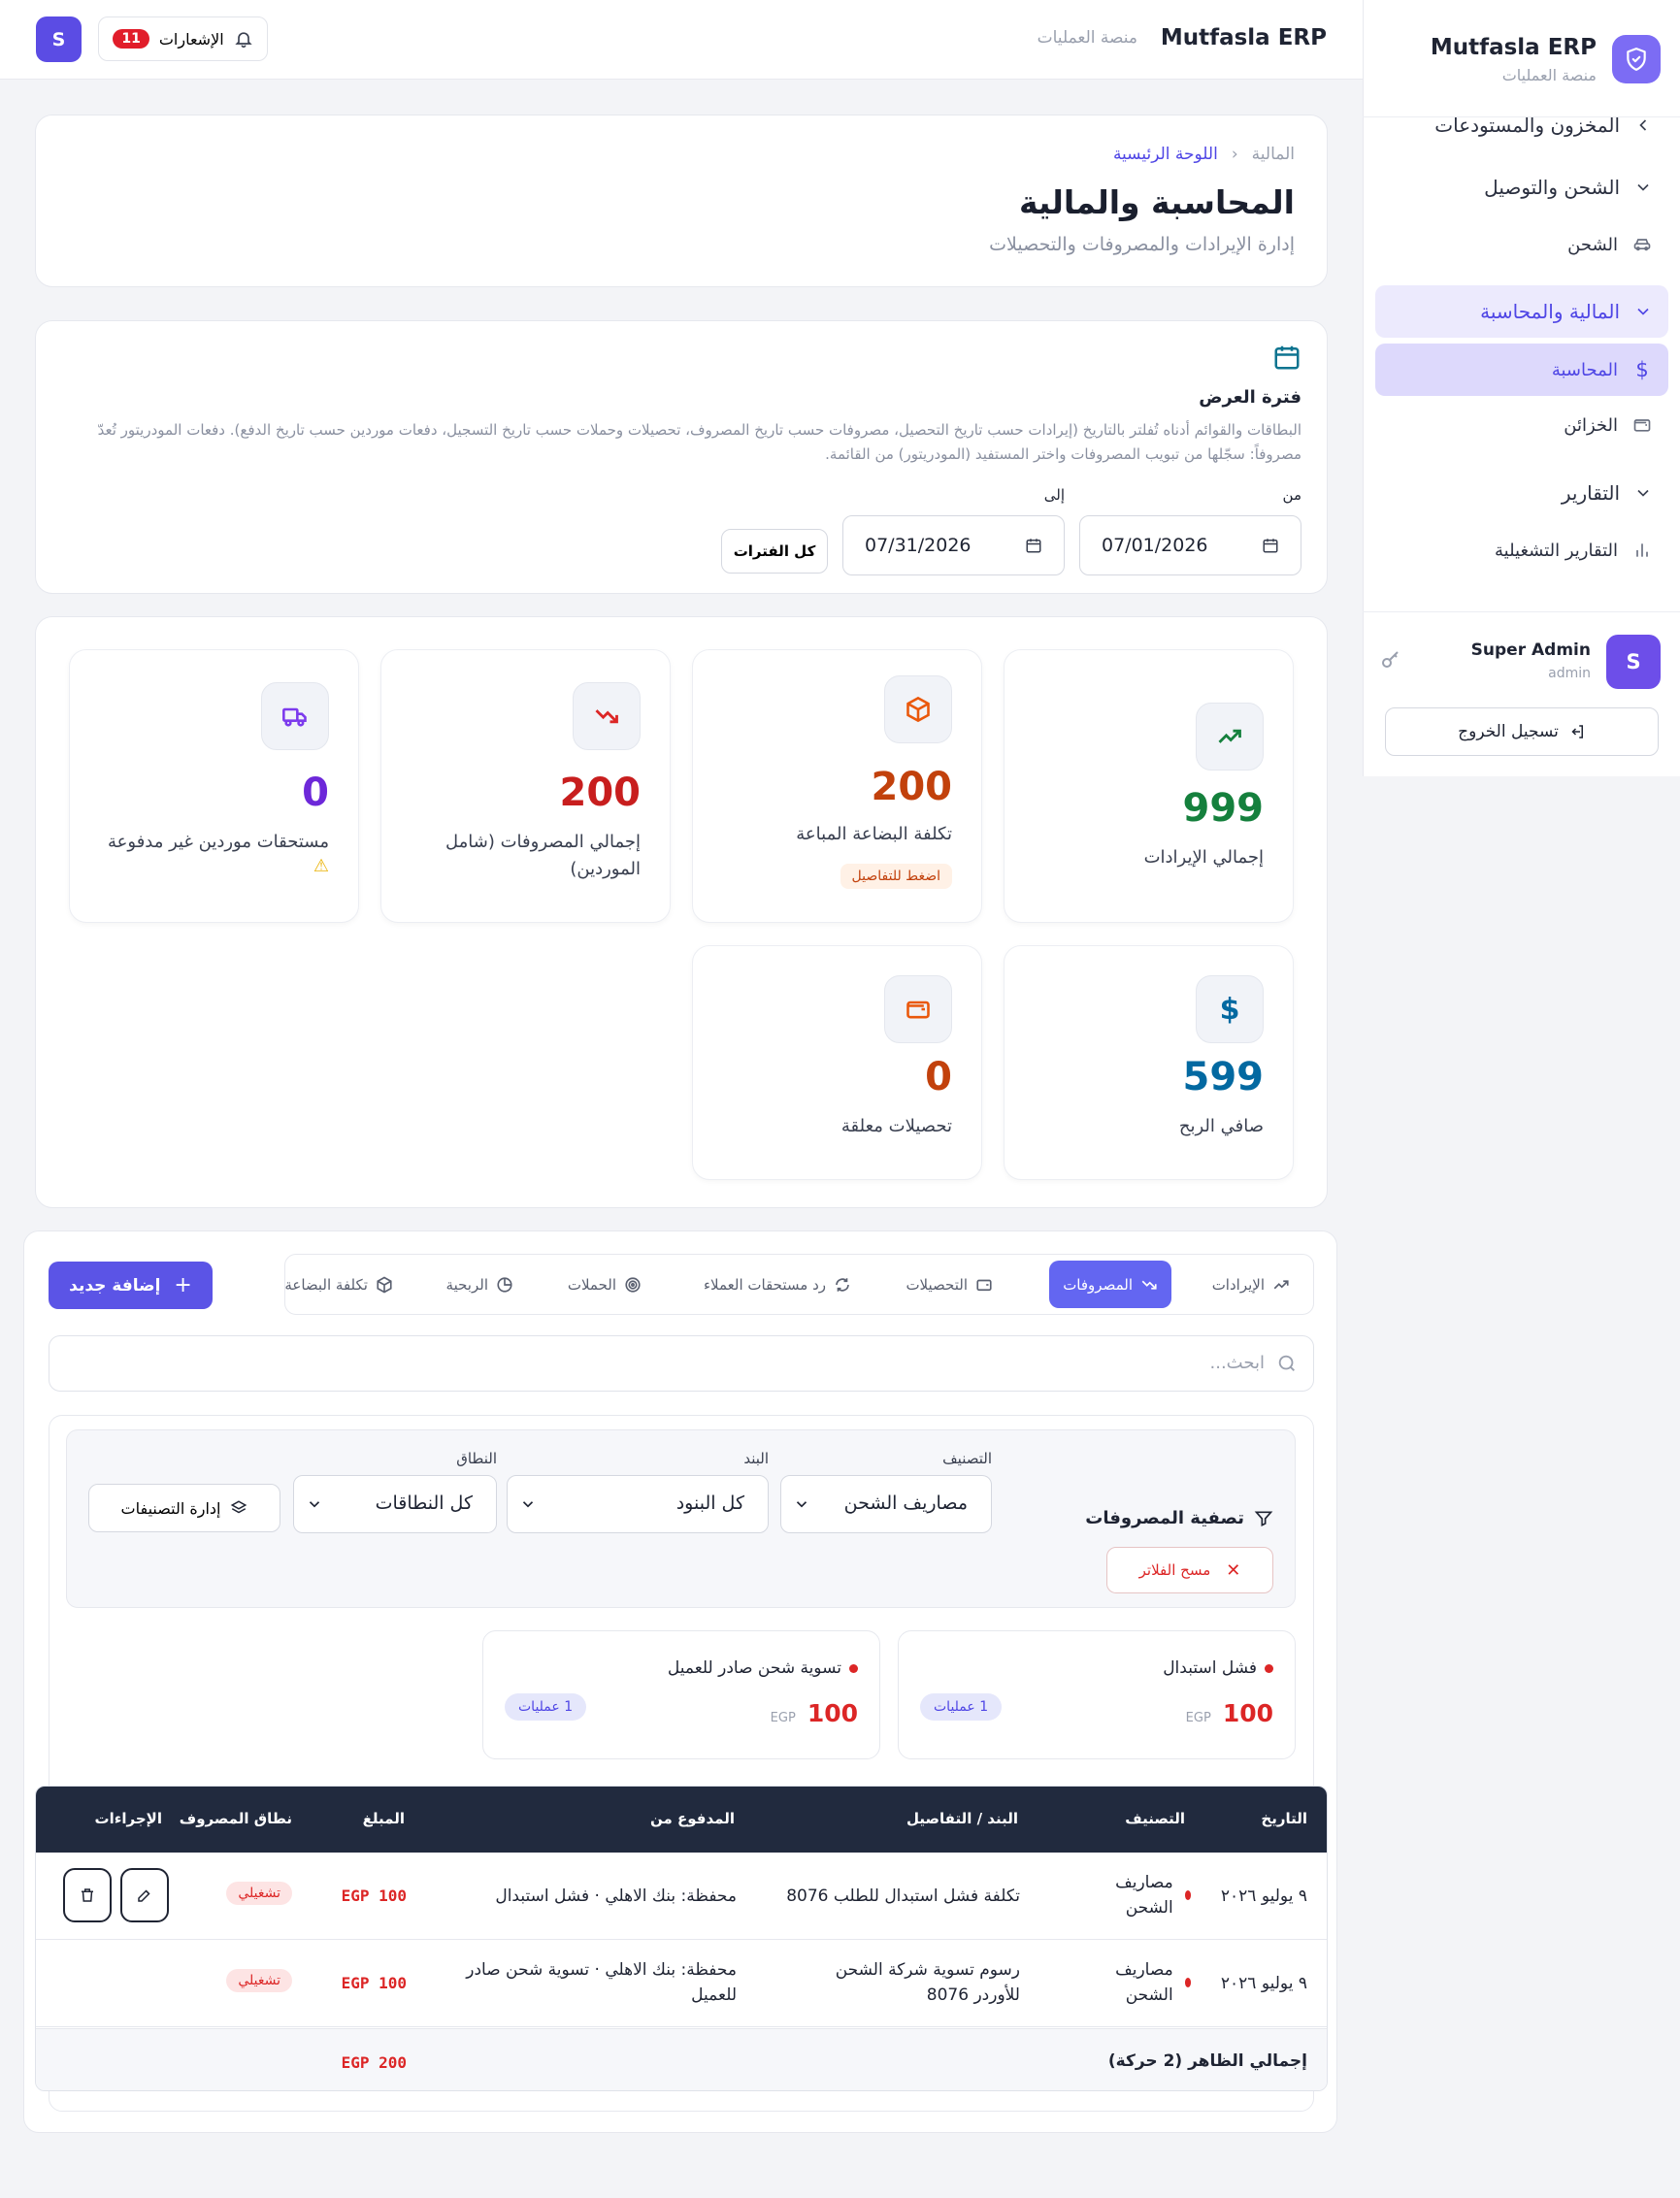  I want to click on summary-amount: EGP 100, so click(814, 1713).